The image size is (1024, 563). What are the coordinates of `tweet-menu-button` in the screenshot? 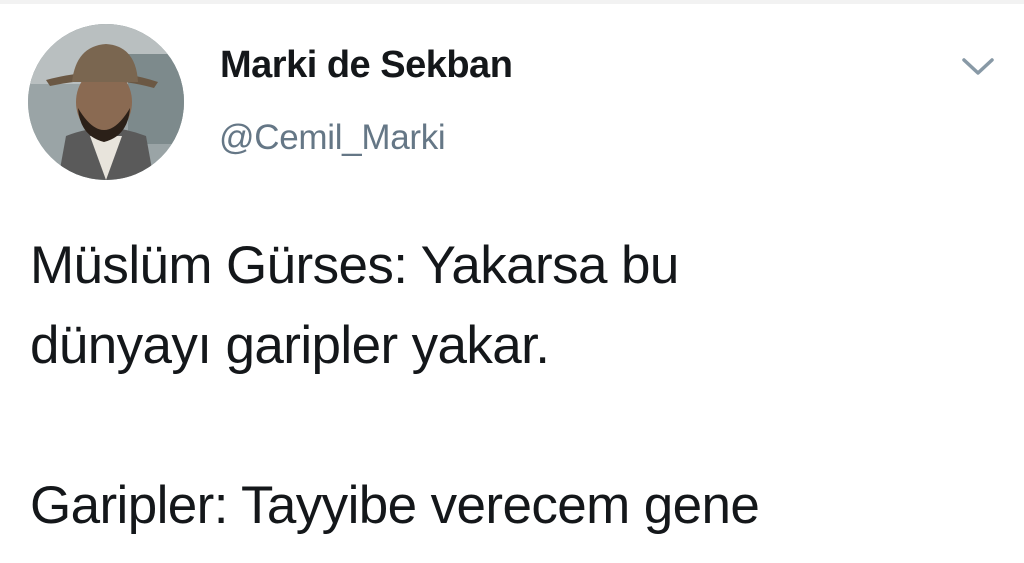 It's located at (978, 67).